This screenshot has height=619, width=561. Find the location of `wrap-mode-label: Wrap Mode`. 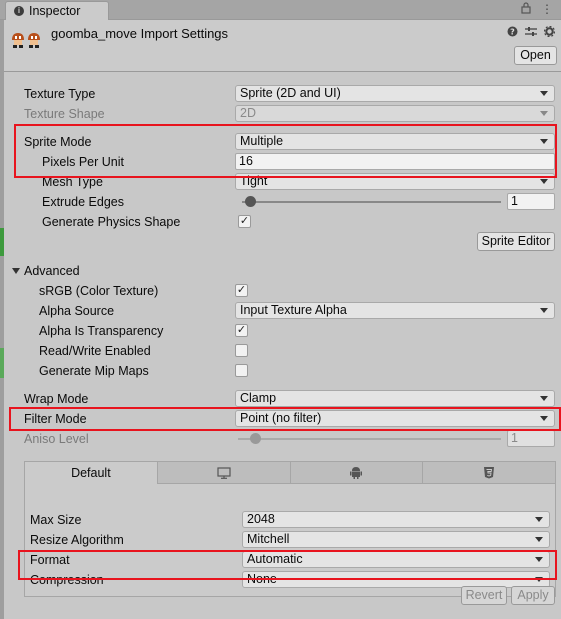

wrap-mode-label: Wrap Mode is located at coordinates (56, 399).